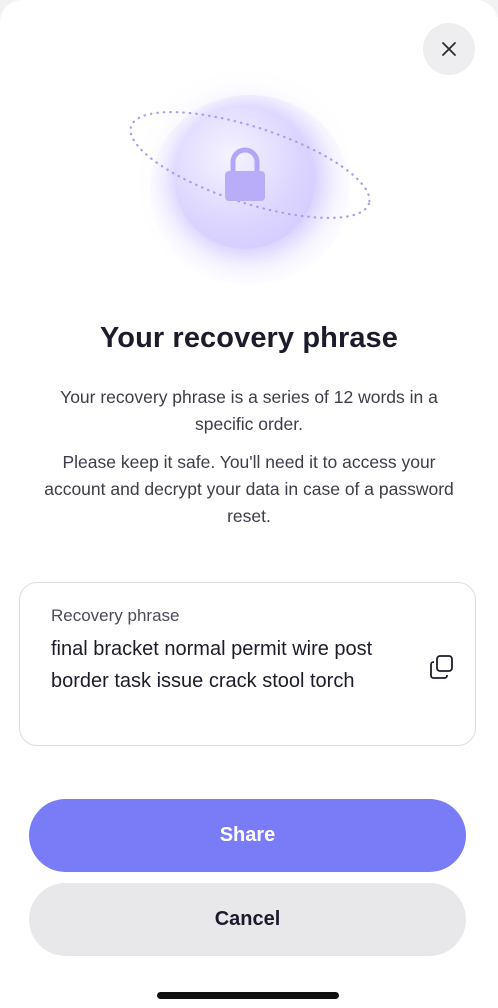  I want to click on lock-icon, so click(245, 174).